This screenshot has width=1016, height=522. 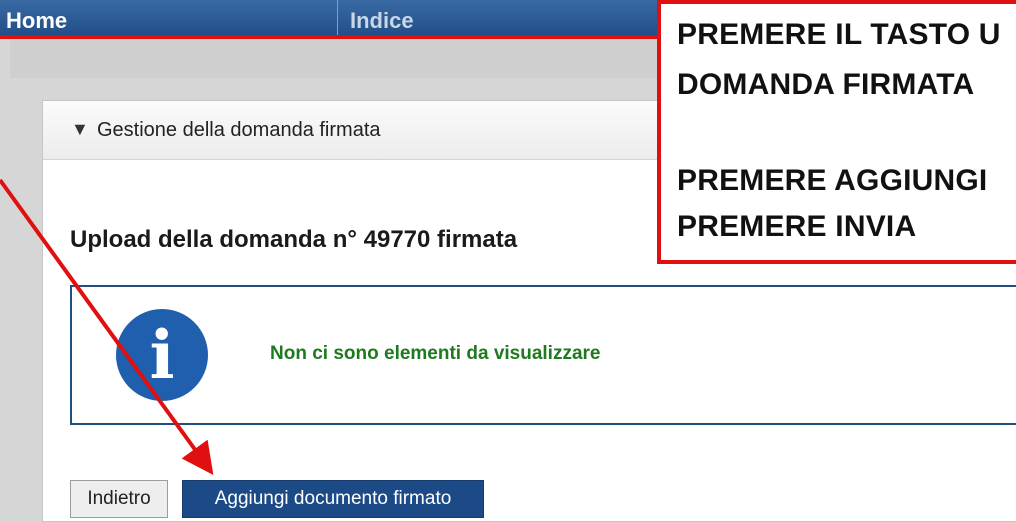 I want to click on callout-line-1: PREMERE IL TASTO U, so click(x=839, y=34).